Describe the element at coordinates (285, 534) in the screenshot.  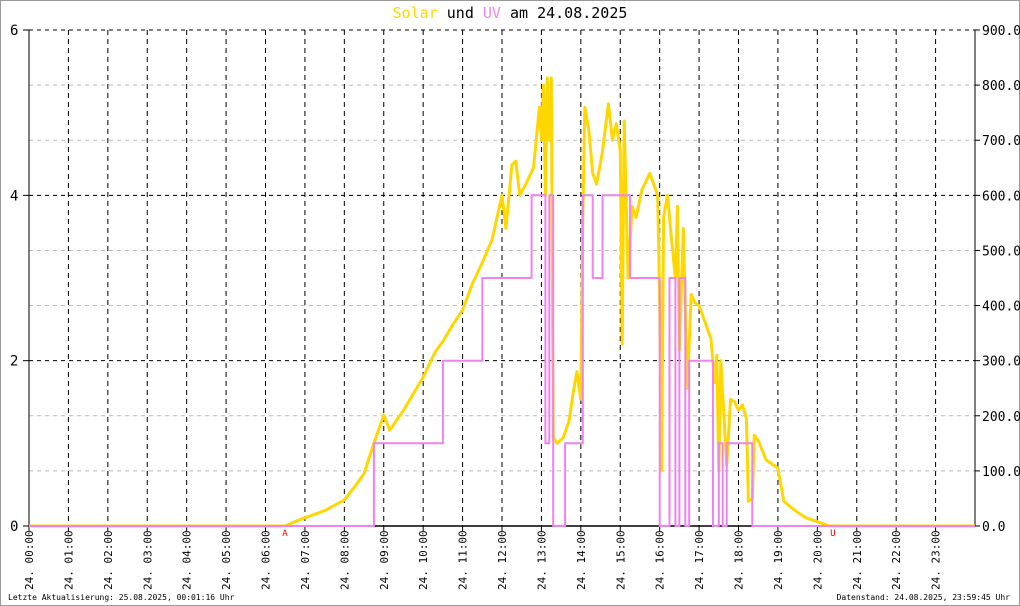
I see `sun-marker-a: A` at that location.